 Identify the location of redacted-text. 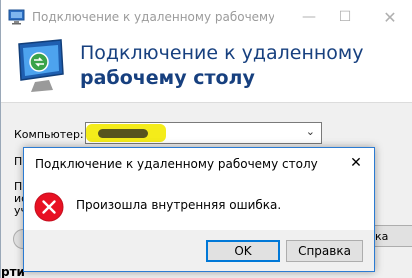
(123, 133).